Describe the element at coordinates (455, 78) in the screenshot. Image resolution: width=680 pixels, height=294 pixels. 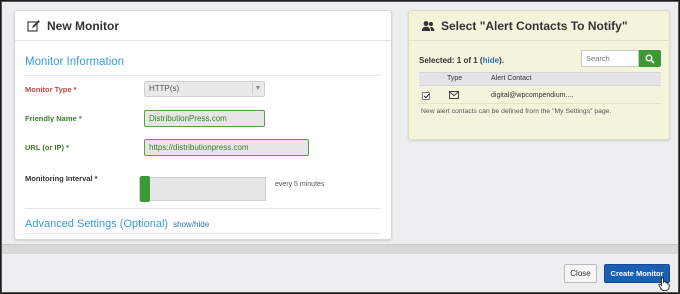
I see `column-type: Type` at that location.